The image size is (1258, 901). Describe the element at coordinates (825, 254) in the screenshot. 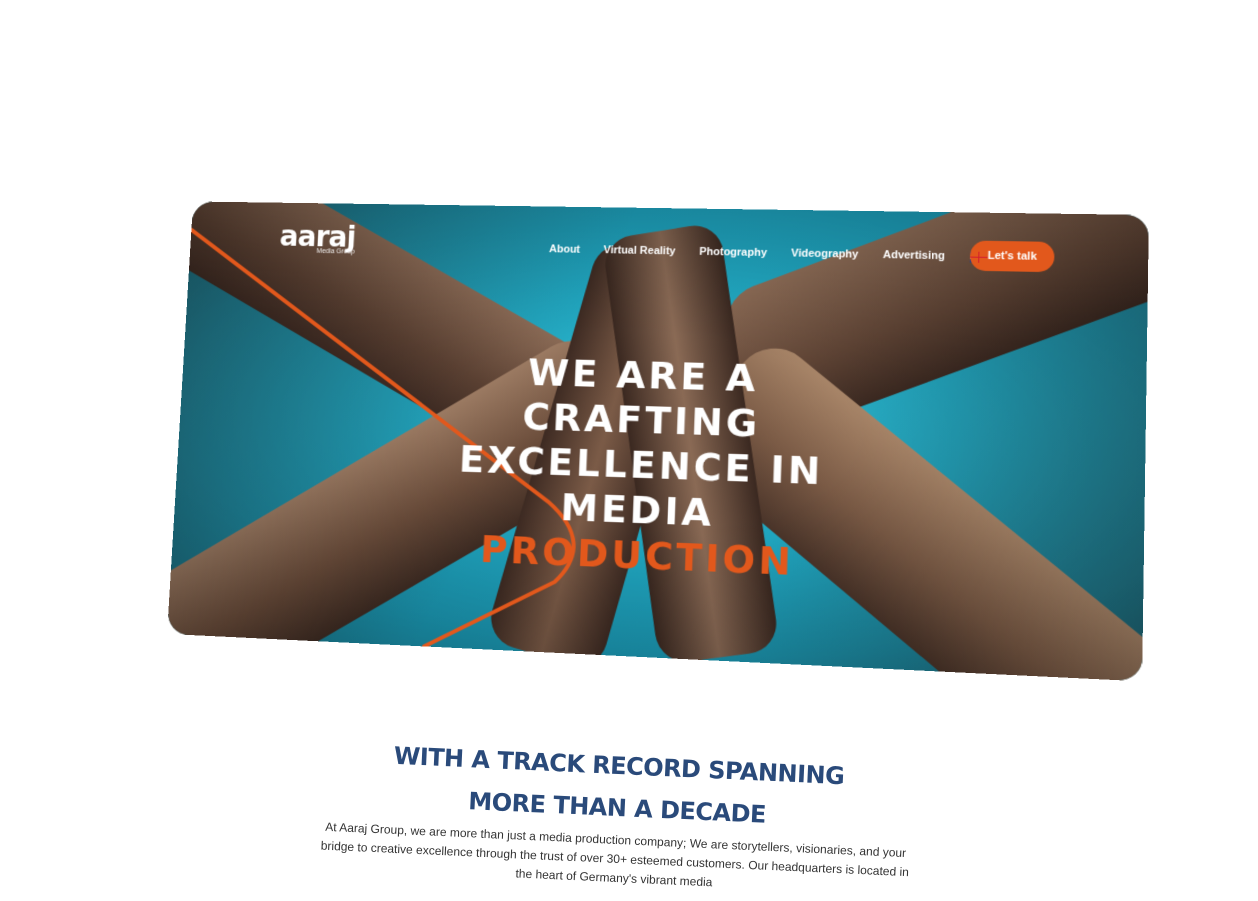

I see `nav-item-videography: Videography` at that location.